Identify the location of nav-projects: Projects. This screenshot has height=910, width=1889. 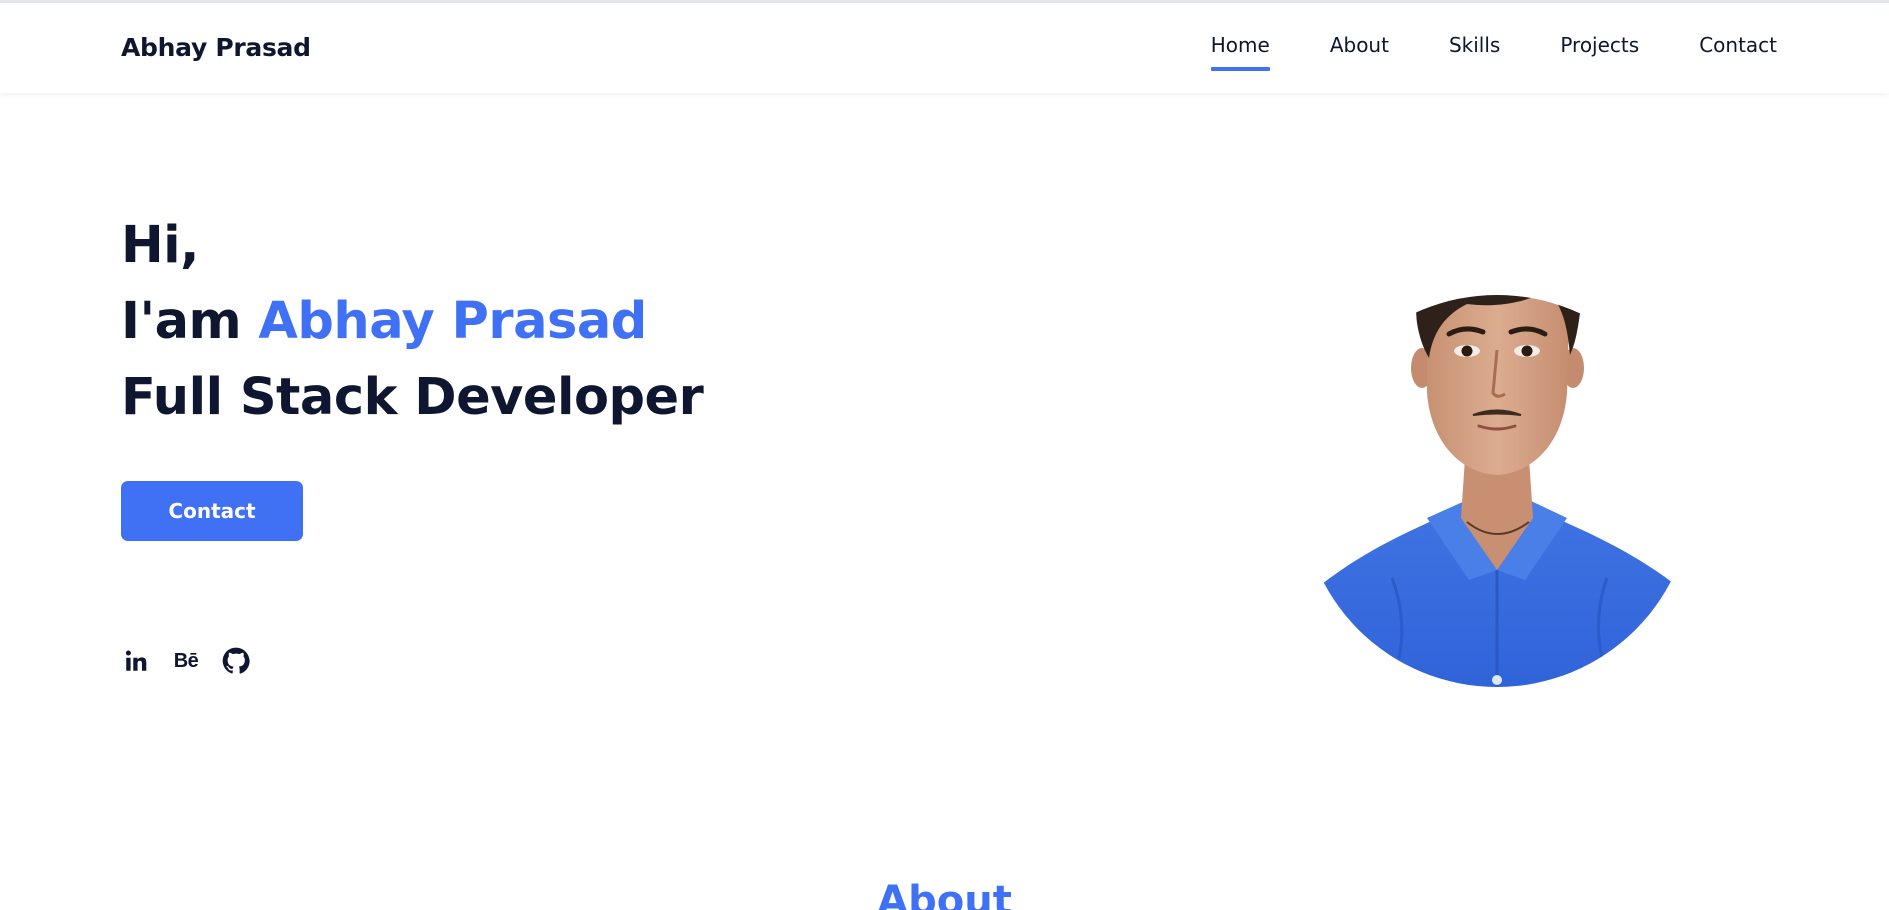
(1599, 52).